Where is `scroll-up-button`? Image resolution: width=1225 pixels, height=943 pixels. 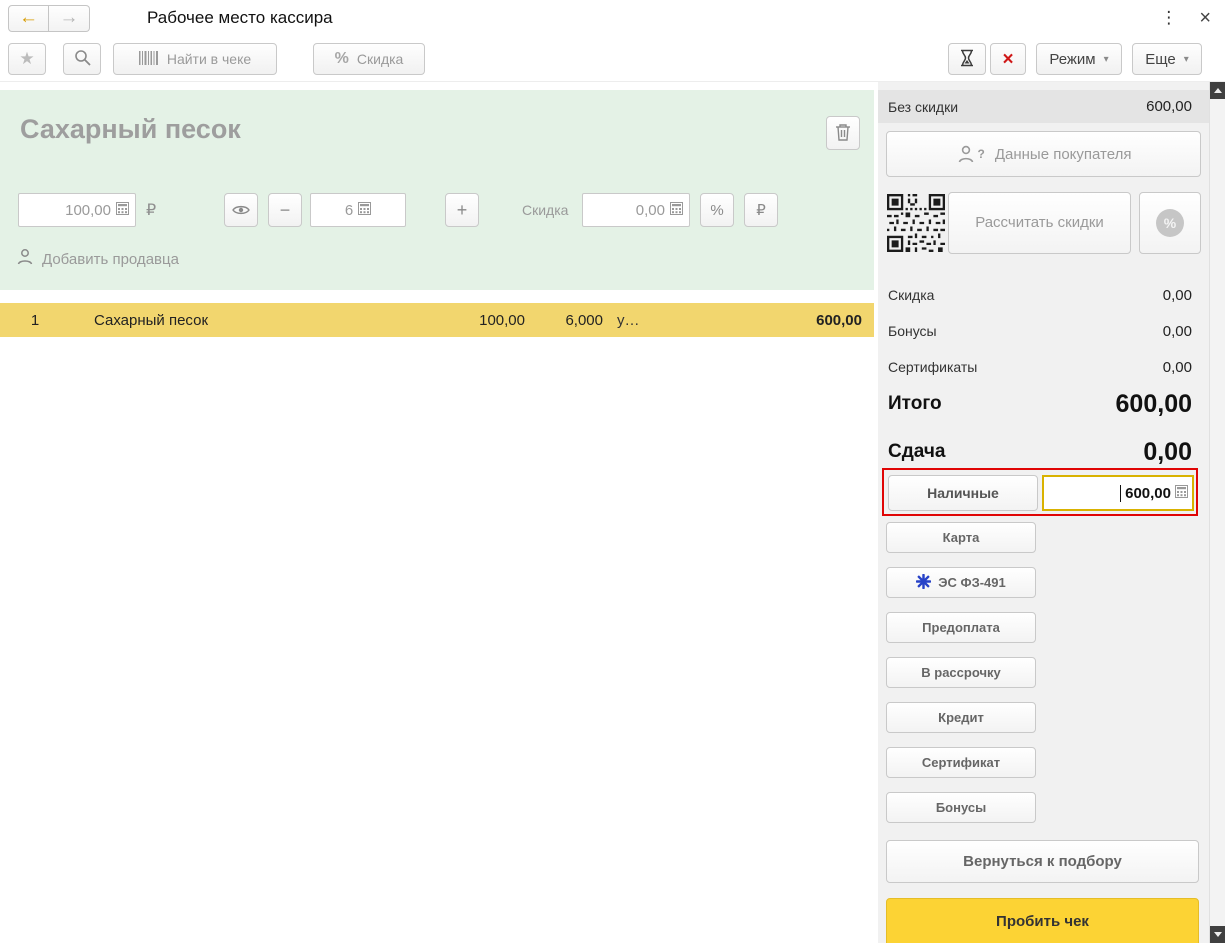 scroll-up-button is located at coordinates (1217, 90).